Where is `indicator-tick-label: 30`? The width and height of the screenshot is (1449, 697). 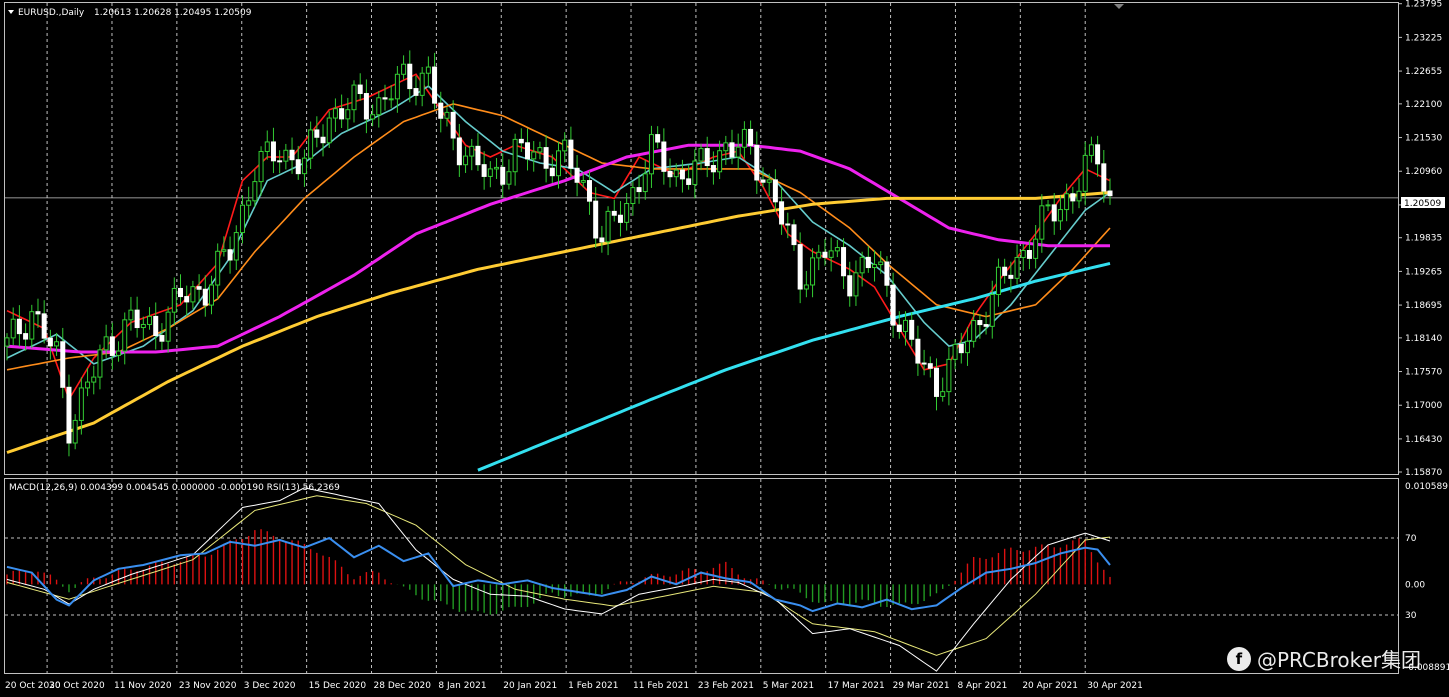 indicator-tick-label: 30 is located at coordinates (1411, 616).